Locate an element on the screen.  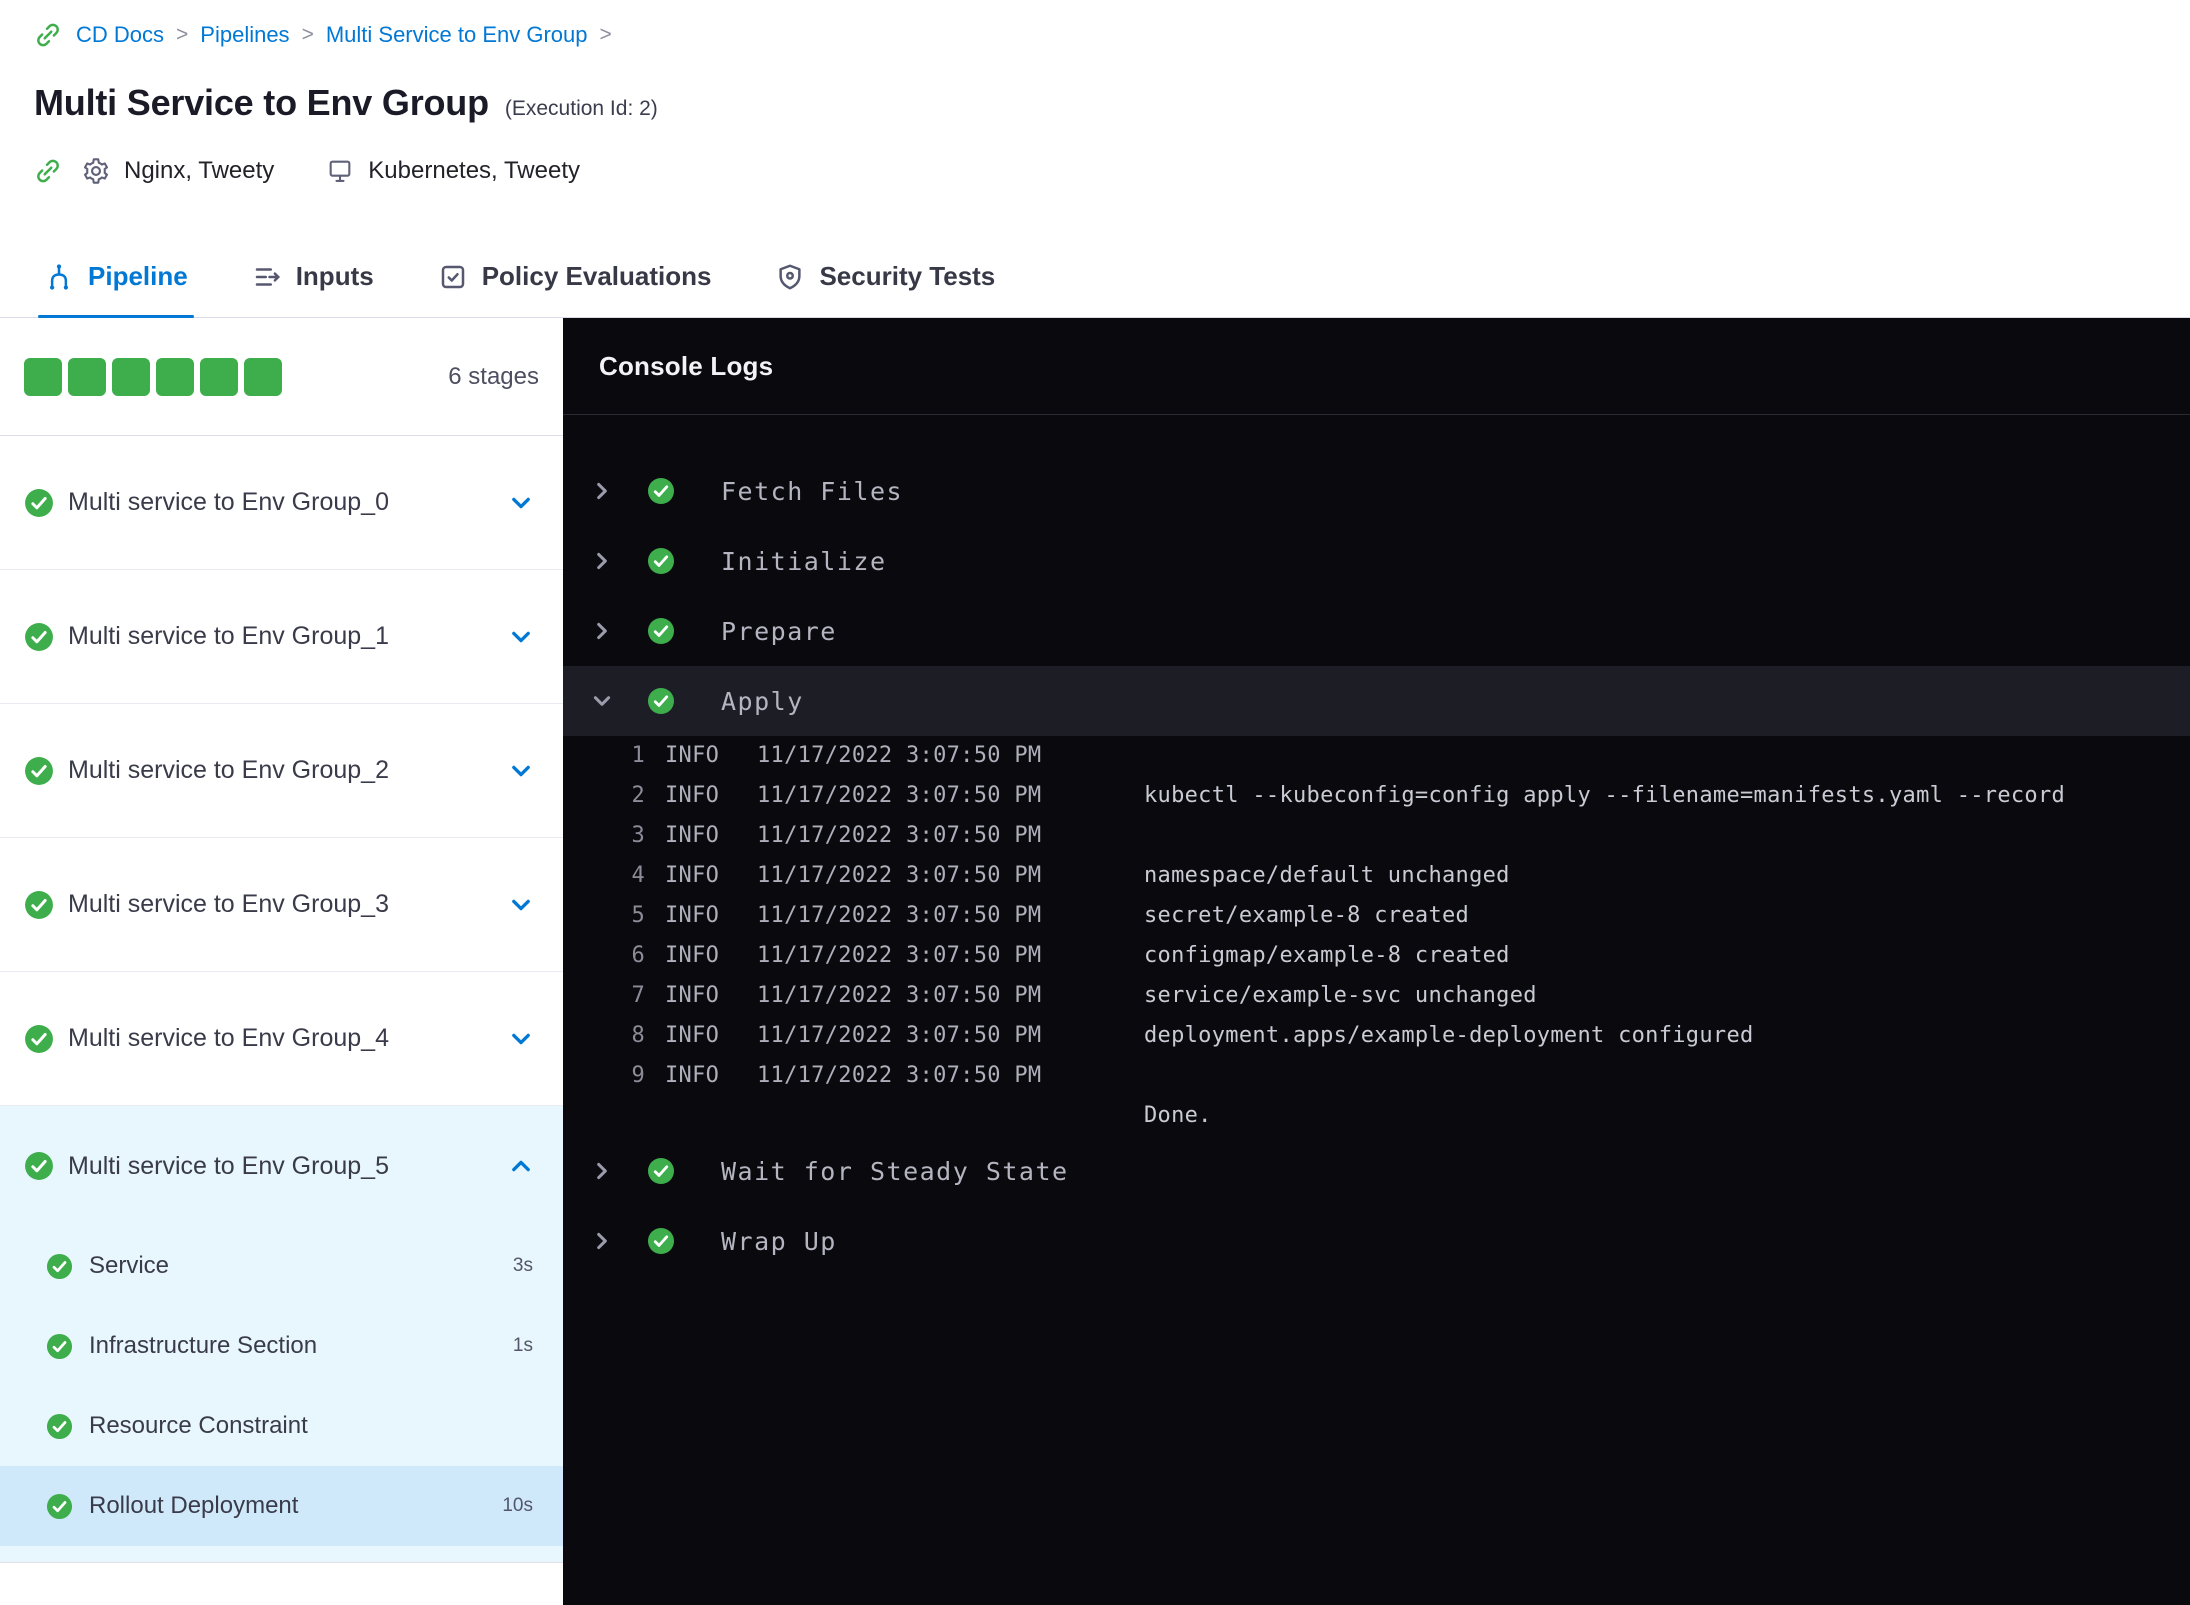
stage-row-4: Multi service to Env Group_4 is located at coordinates (281, 1039).